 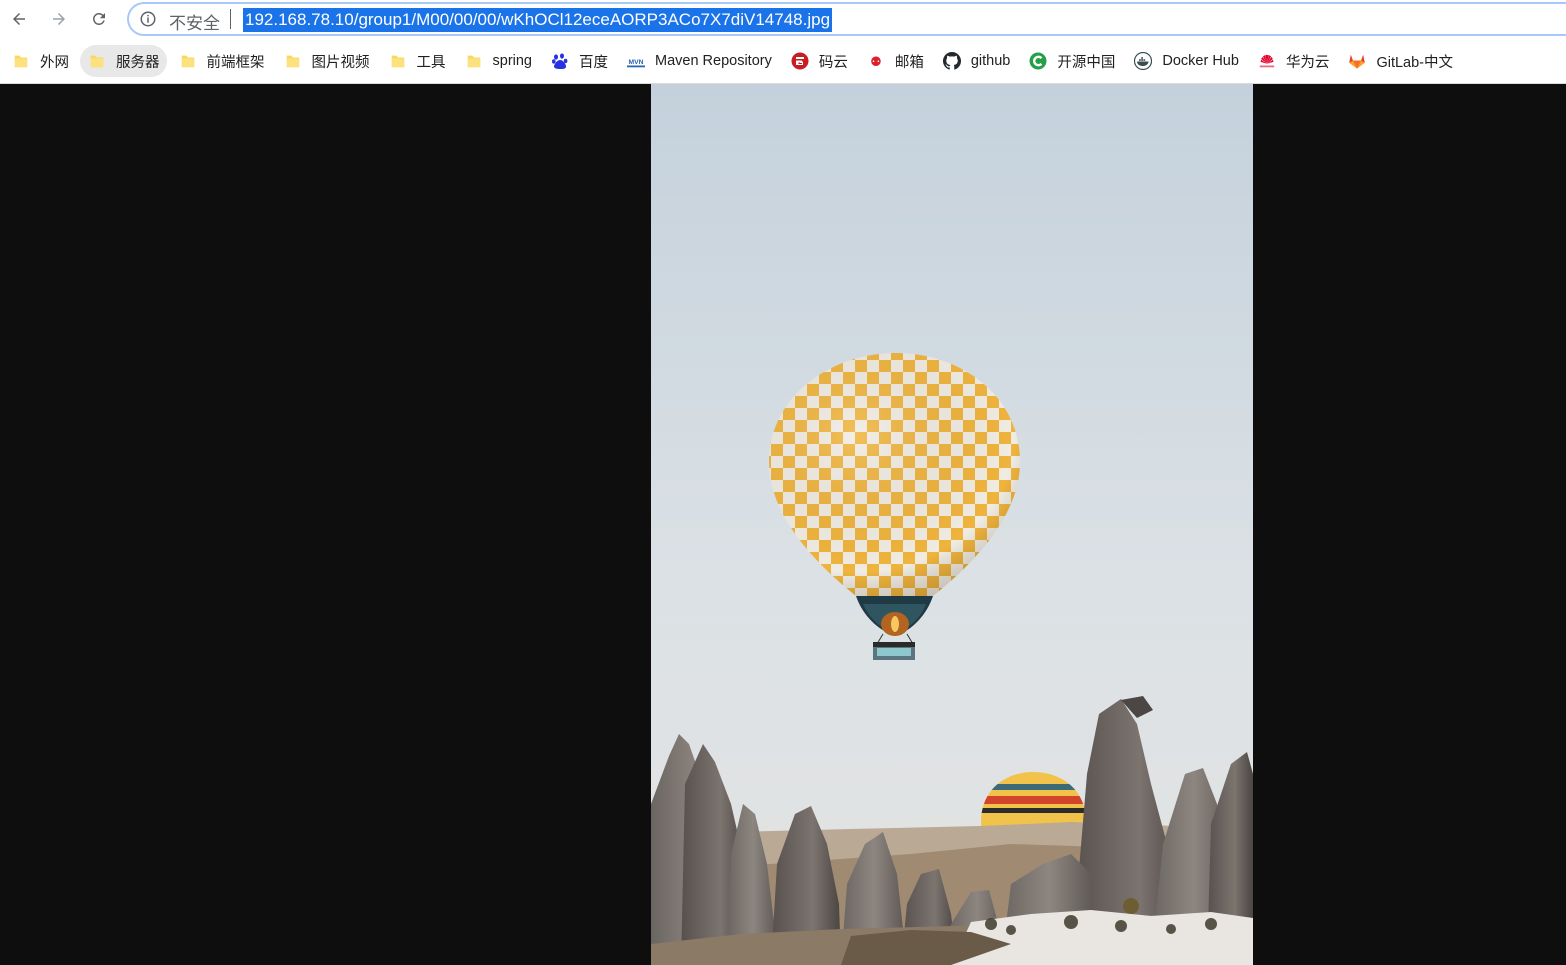 I want to click on security-status-label: 不安全, so click(x=194, y=21).